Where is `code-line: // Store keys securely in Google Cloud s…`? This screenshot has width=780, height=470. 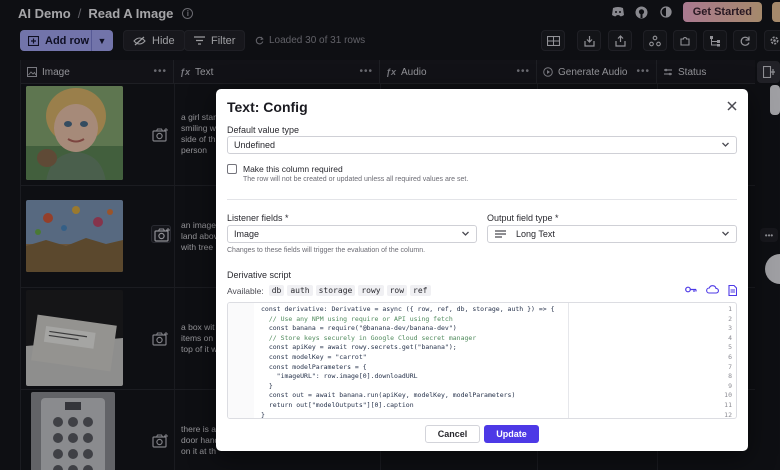 code-line: // Store keys securely in Google Cloud s… is located at coordinates (369, 337).